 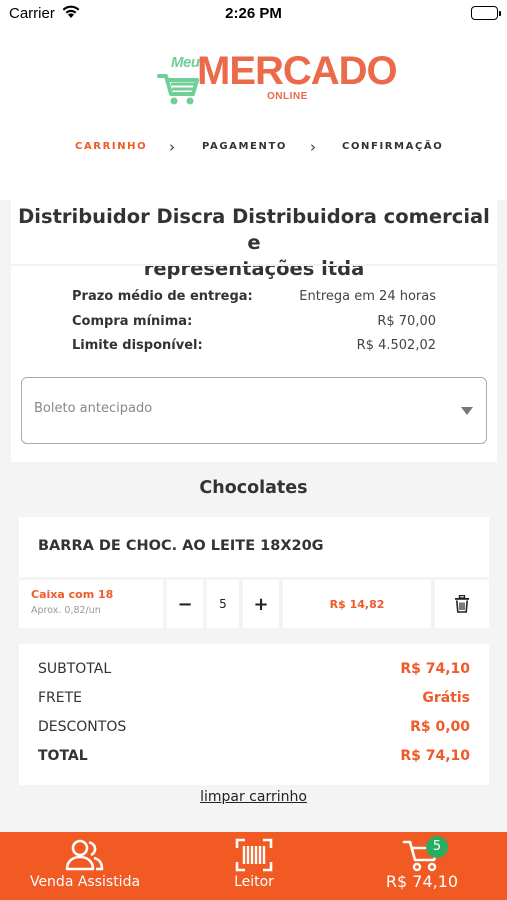 I want to click on payment-method-select: Boleto antecipado, so click(x=254, y=410).